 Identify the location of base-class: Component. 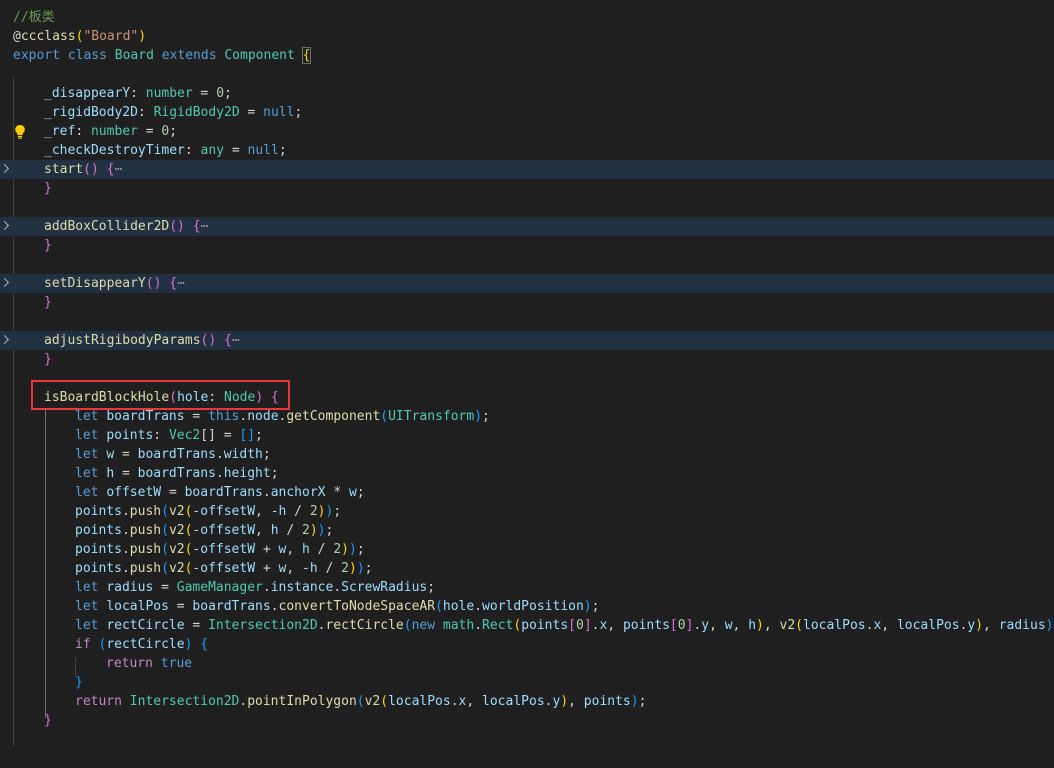
(259, 55).